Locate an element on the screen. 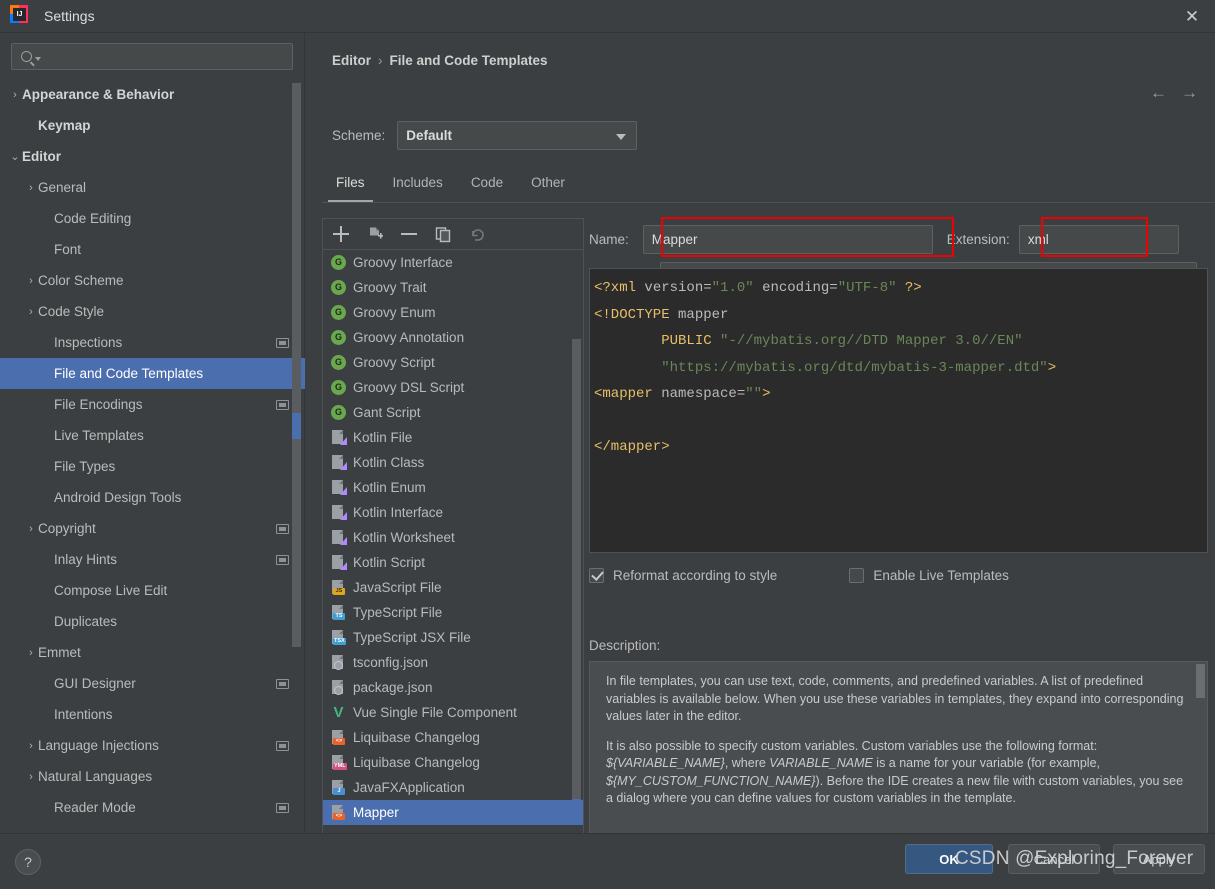 The height and width of the screenshot is (889, 1215). sidebar-item-copyright: › Copyright is located at coordinates (152, 528).